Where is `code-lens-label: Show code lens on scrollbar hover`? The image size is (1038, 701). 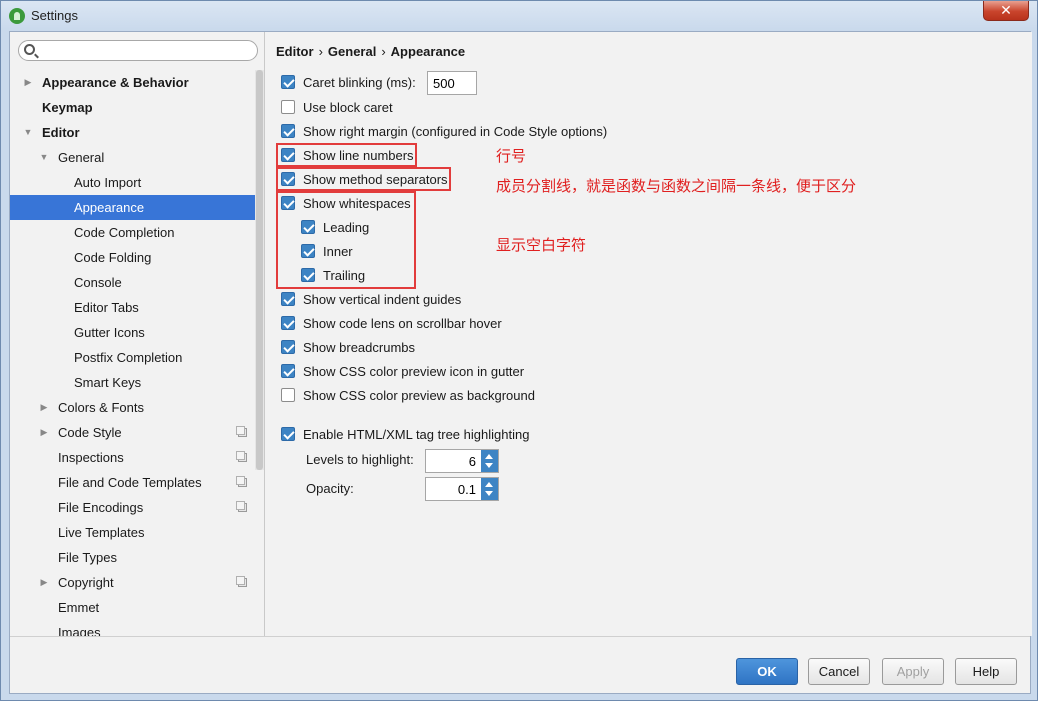 code-lens-label: Show code lens on scrollbar hover is located at coordinates (402, 323).